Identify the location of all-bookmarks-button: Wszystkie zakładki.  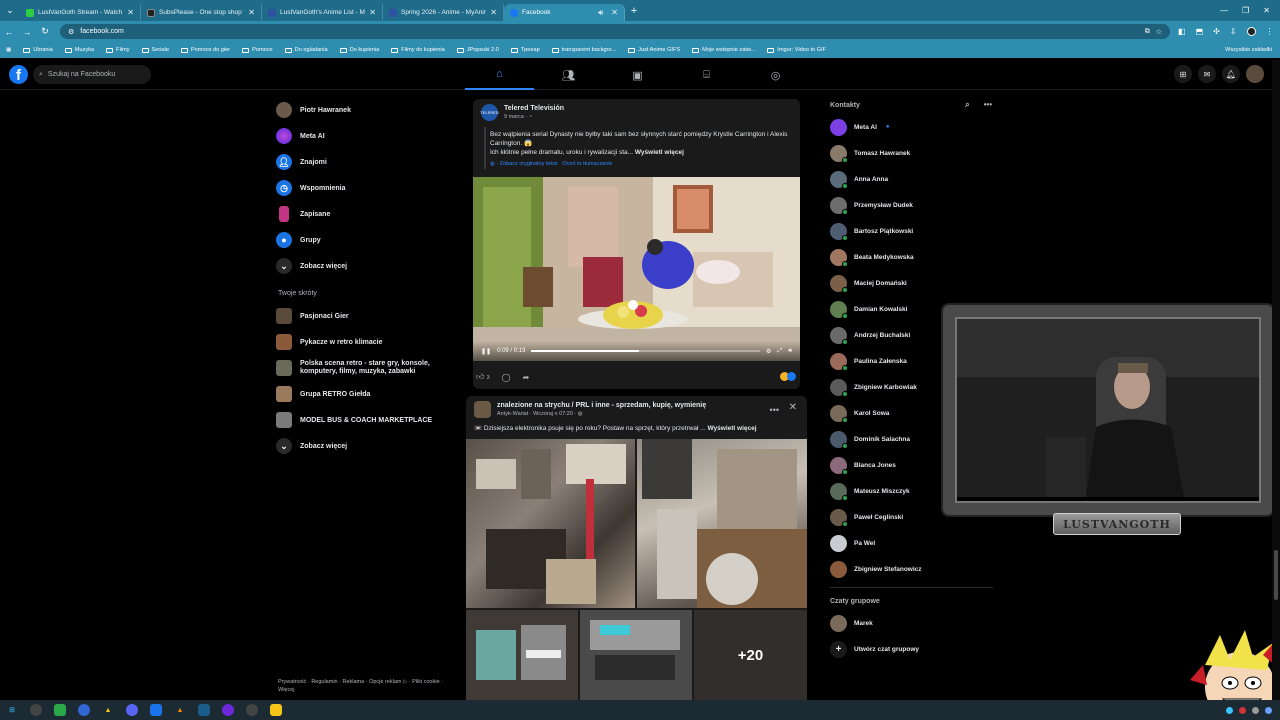
(1248, 50).